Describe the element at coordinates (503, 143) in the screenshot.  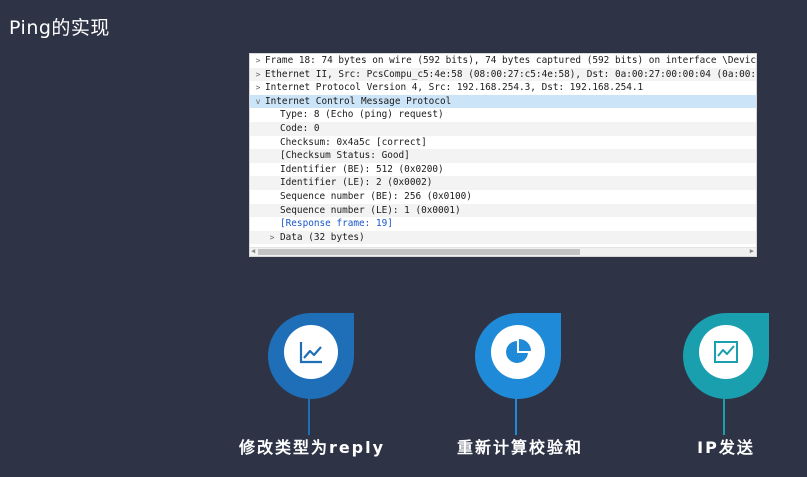
I see `tree-row-checksum: Checksum: 0x4a5c [correct]` at that location.